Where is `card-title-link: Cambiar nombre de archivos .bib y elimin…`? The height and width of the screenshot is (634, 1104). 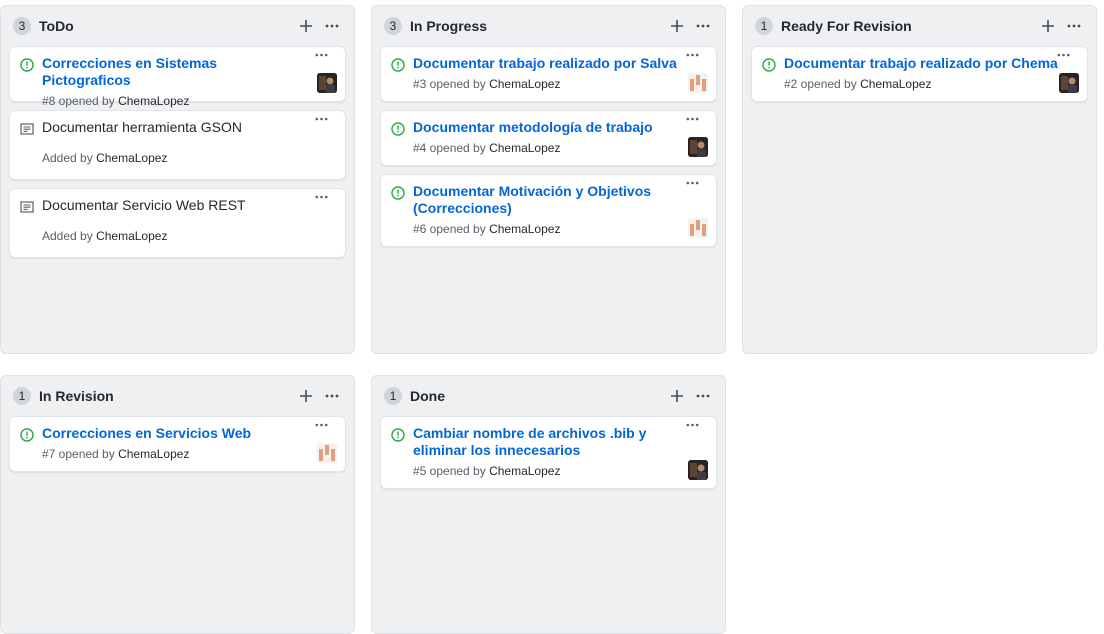 card-title-link: Cambiar nombre de archivos .bib y elimin… is located at coordinates (546, 442).